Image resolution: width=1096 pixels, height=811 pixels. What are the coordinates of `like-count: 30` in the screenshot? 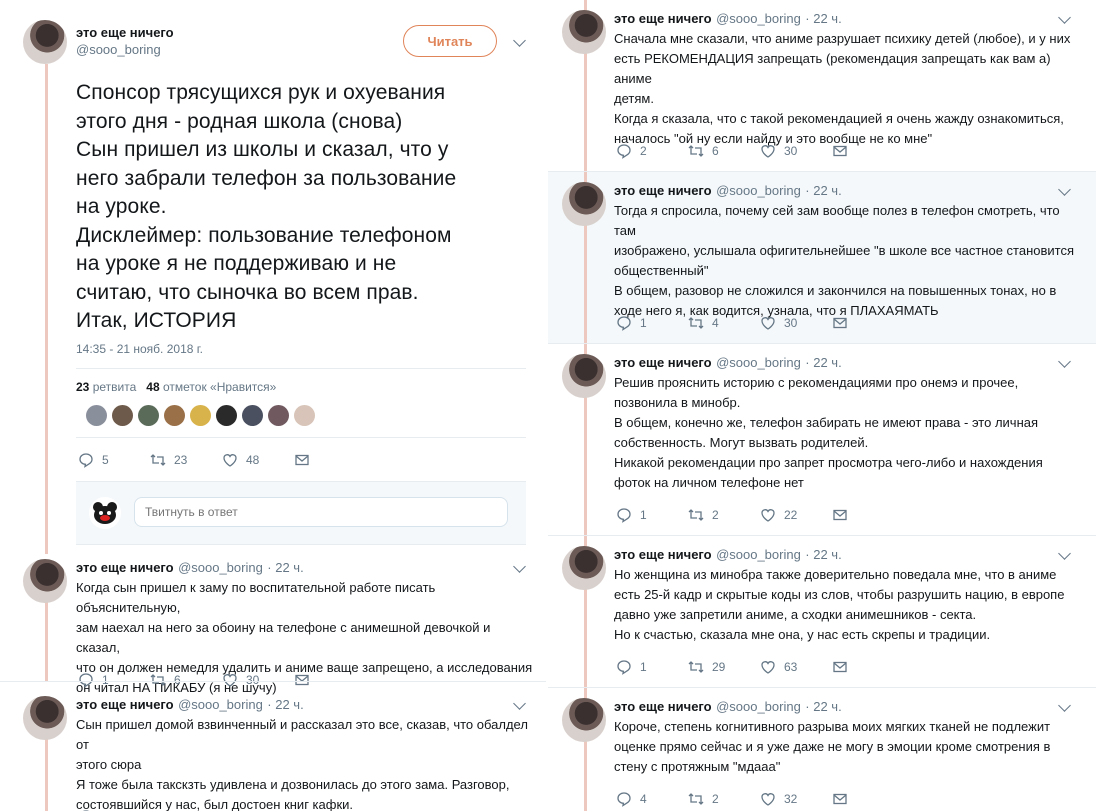 It's located at (791, 151).